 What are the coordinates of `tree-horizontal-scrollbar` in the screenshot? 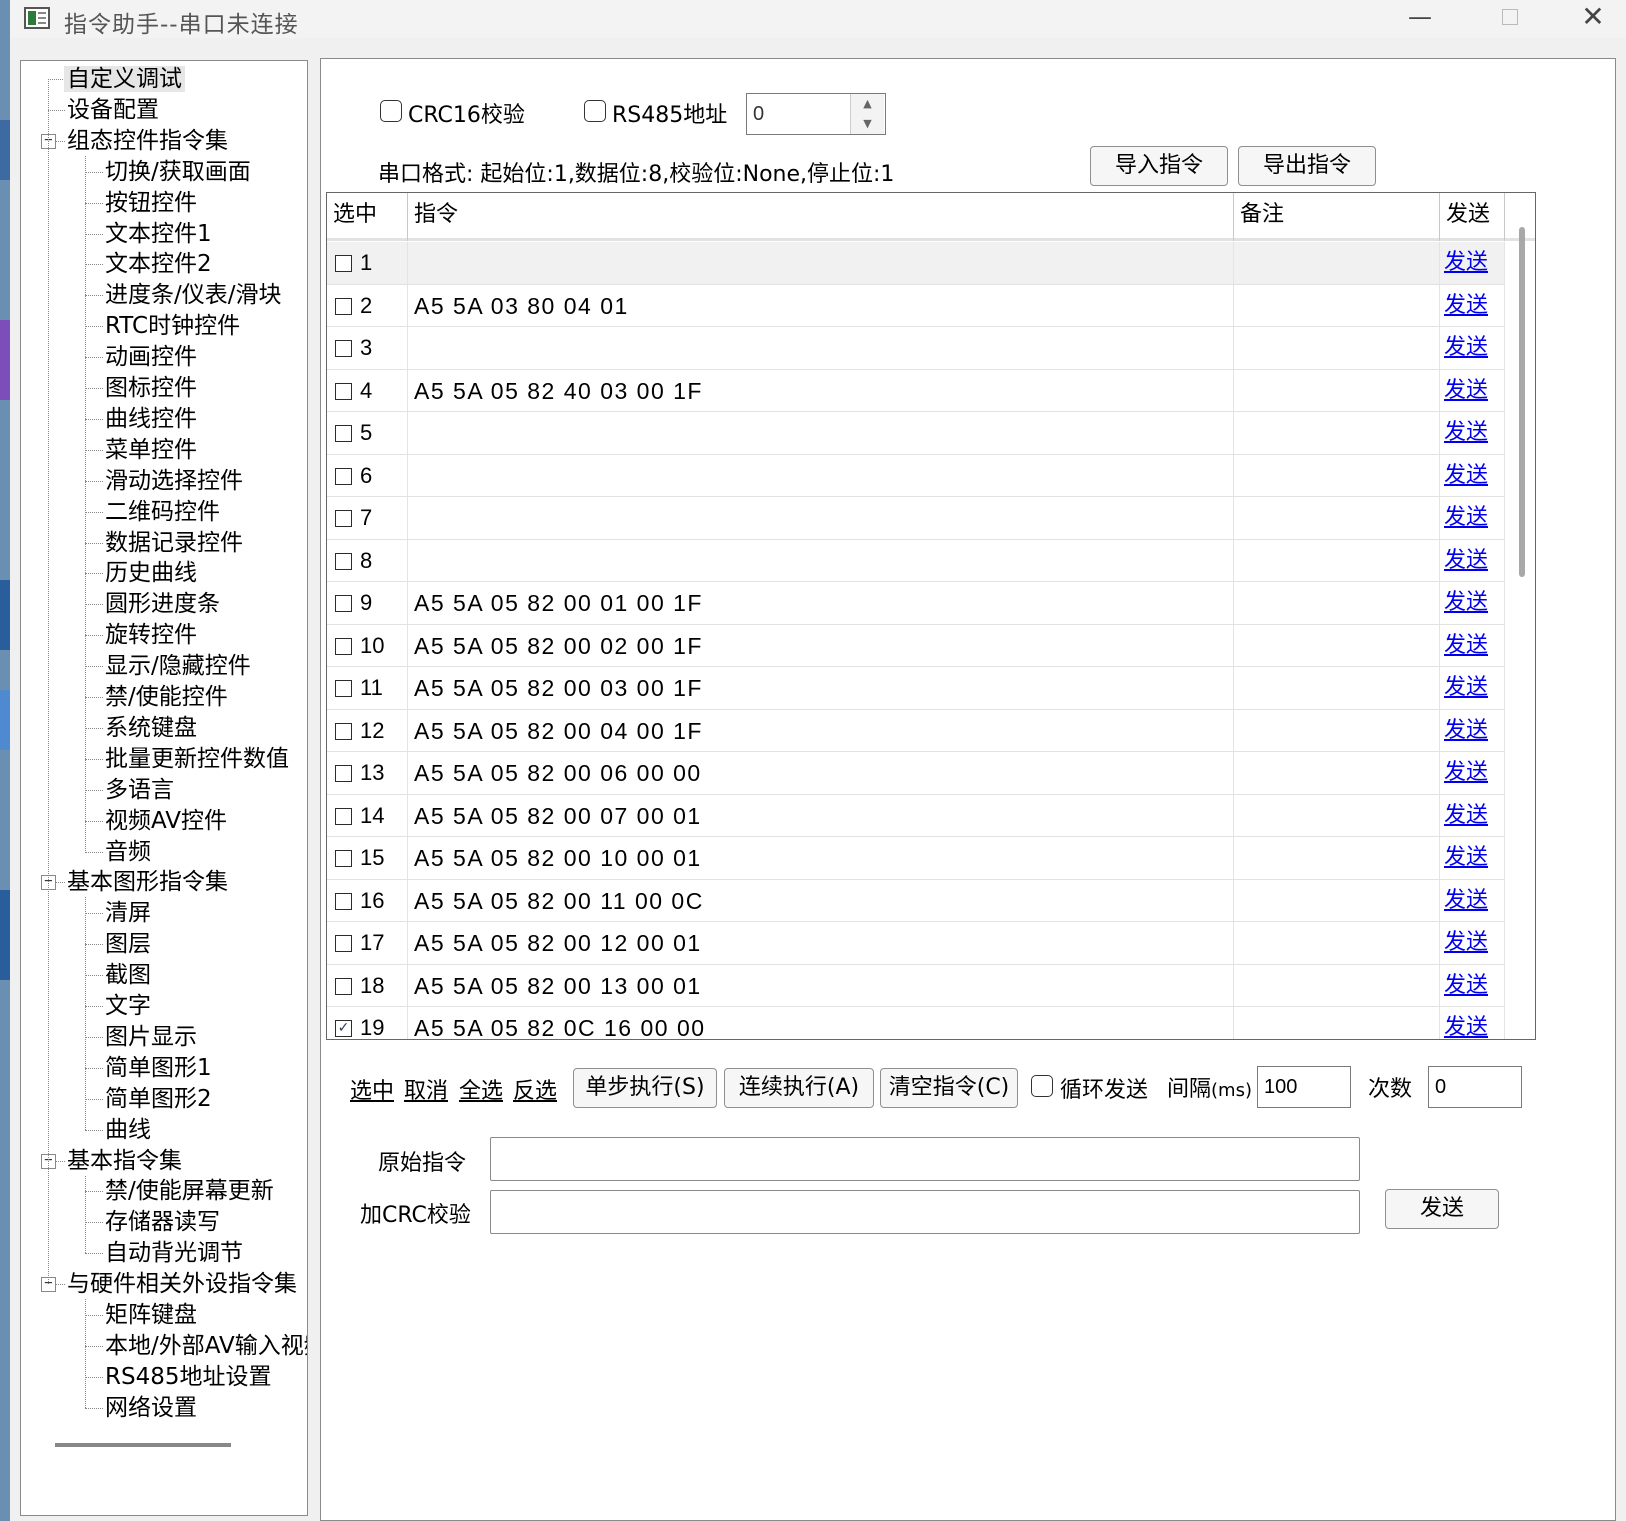 It's located at (143, 1445).